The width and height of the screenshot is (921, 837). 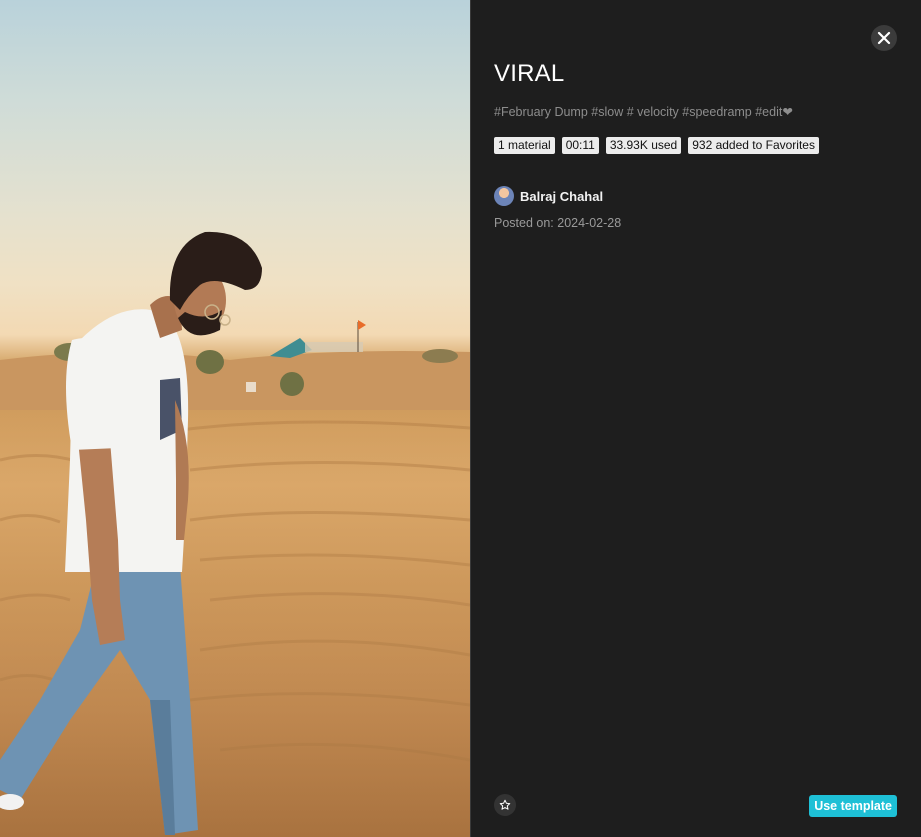 I want to click on posted-date: Posted on: 2024-02-28, so click(x=558, y=223).